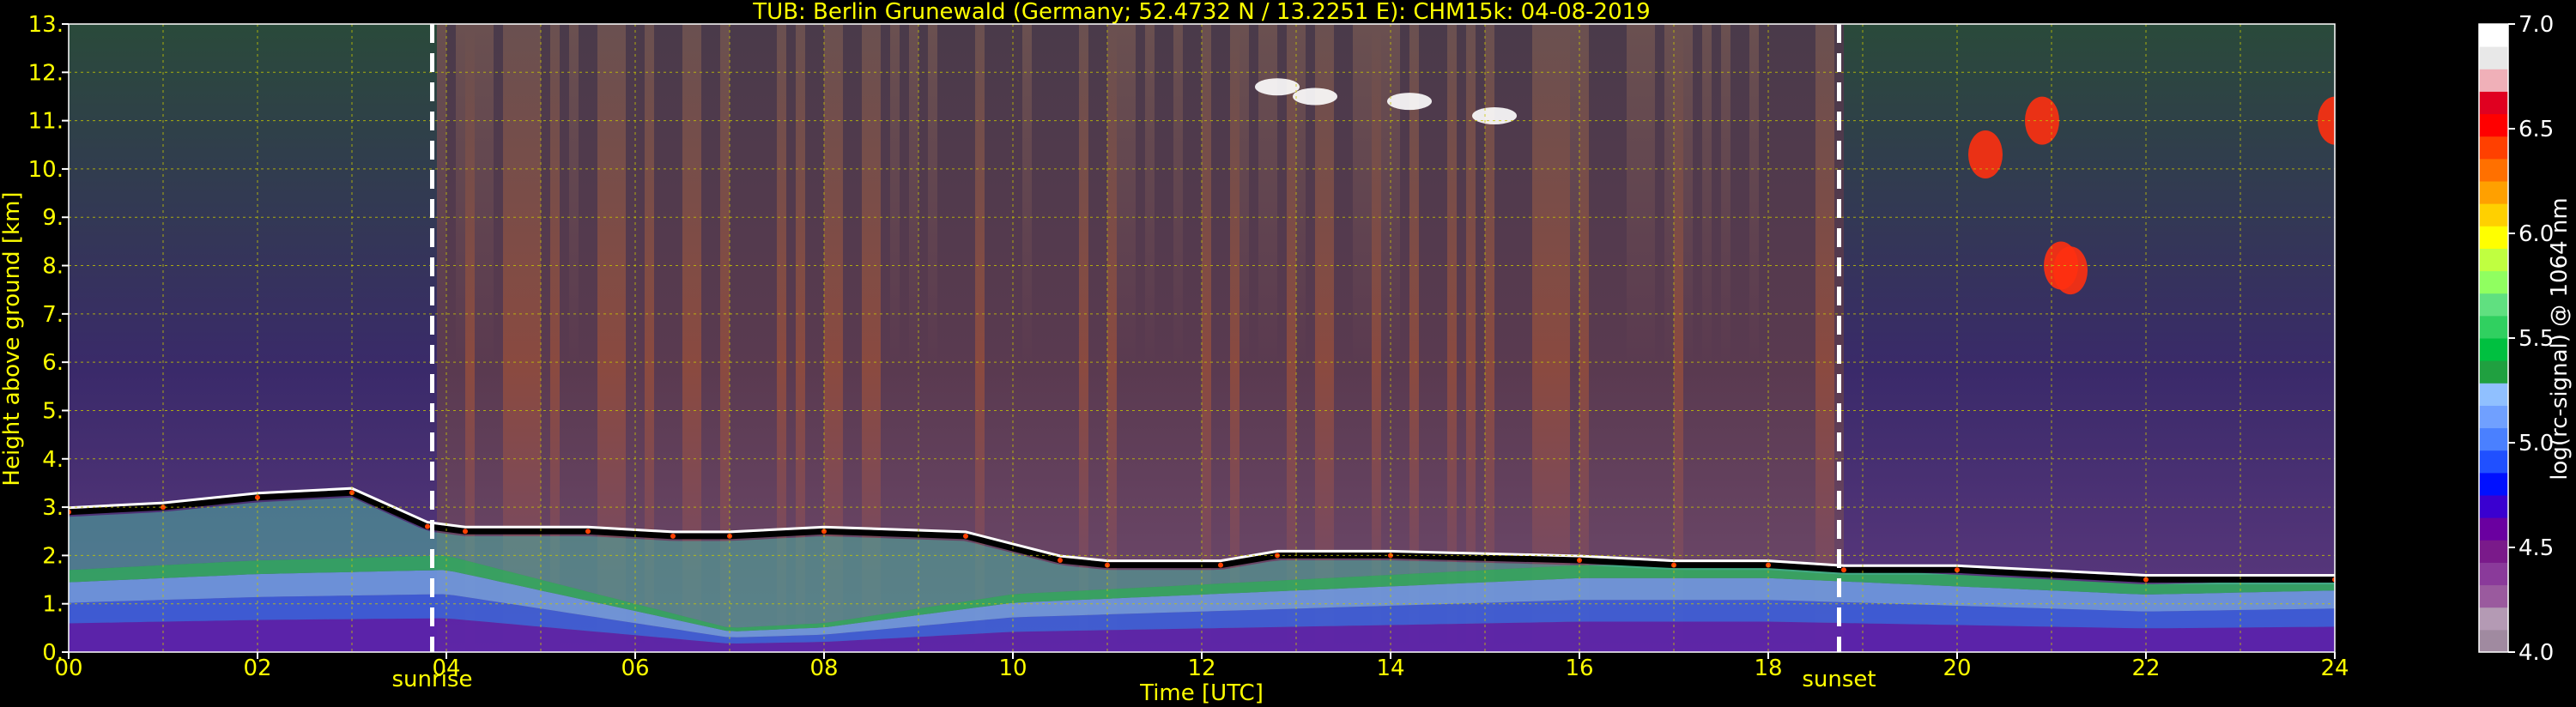 The height and width of the screenshot is (707, 2576). What do you see at coordinates (1768, 668) in the screenshot?
I see `x-tick-label: 18` at bounding box center [1768, 668].